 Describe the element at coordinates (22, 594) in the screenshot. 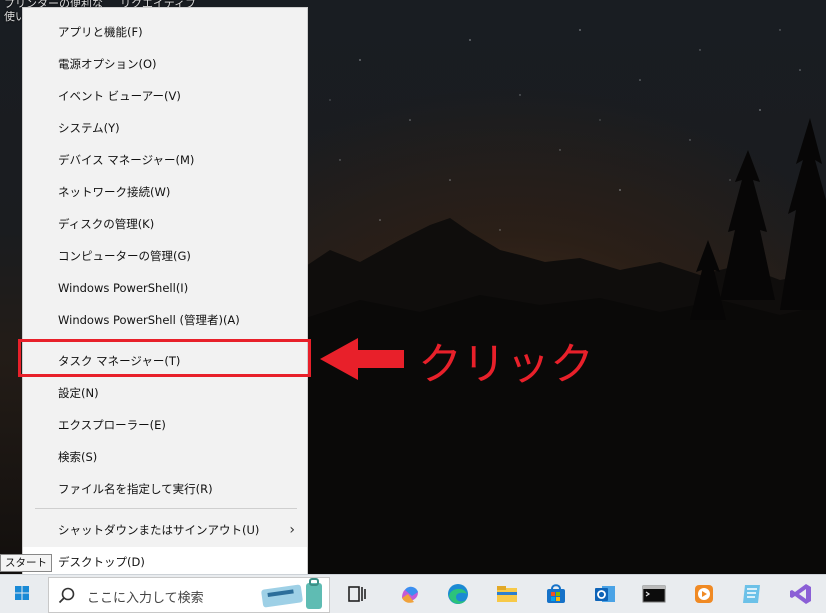

I see `windows-logo-icon` at that location.